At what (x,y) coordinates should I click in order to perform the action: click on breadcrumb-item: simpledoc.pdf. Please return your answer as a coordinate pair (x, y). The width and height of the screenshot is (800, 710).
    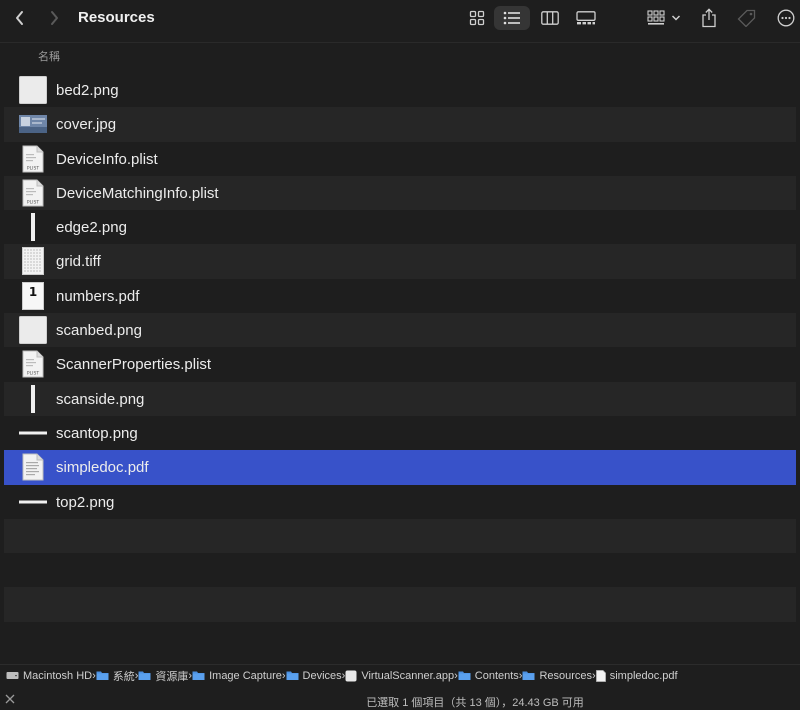
    Looking at the image, I should click on (636, 675).